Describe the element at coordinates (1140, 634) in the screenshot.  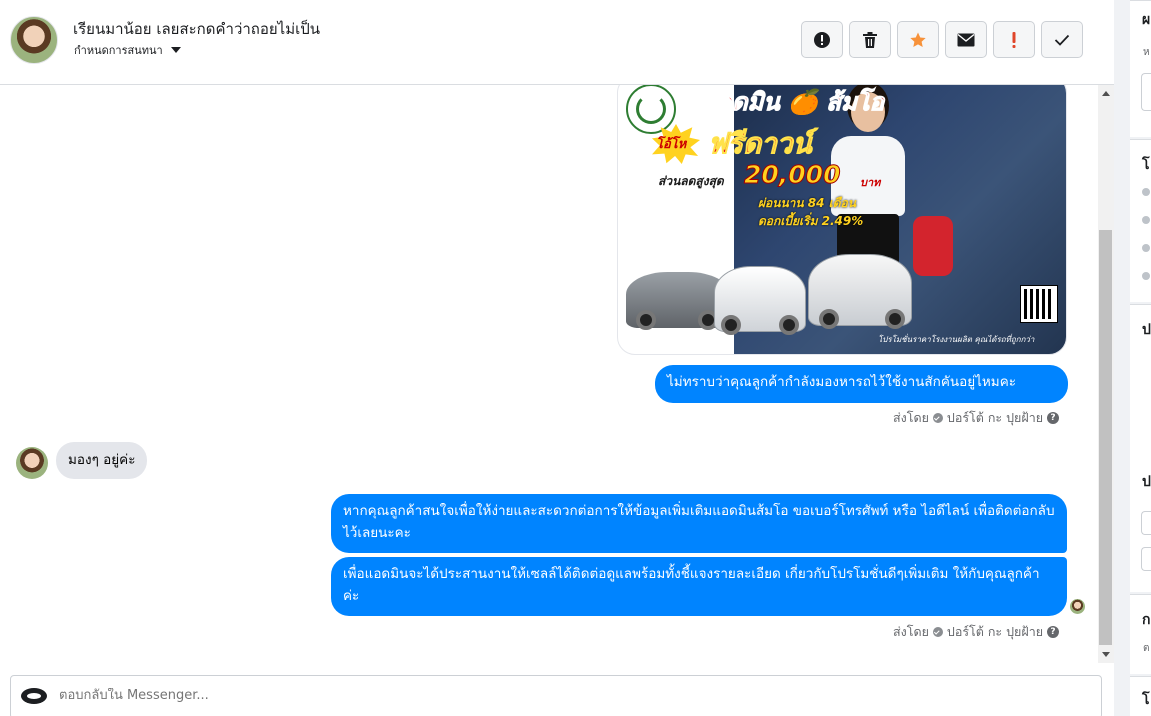
I see `details-card: ก ต` at that location.